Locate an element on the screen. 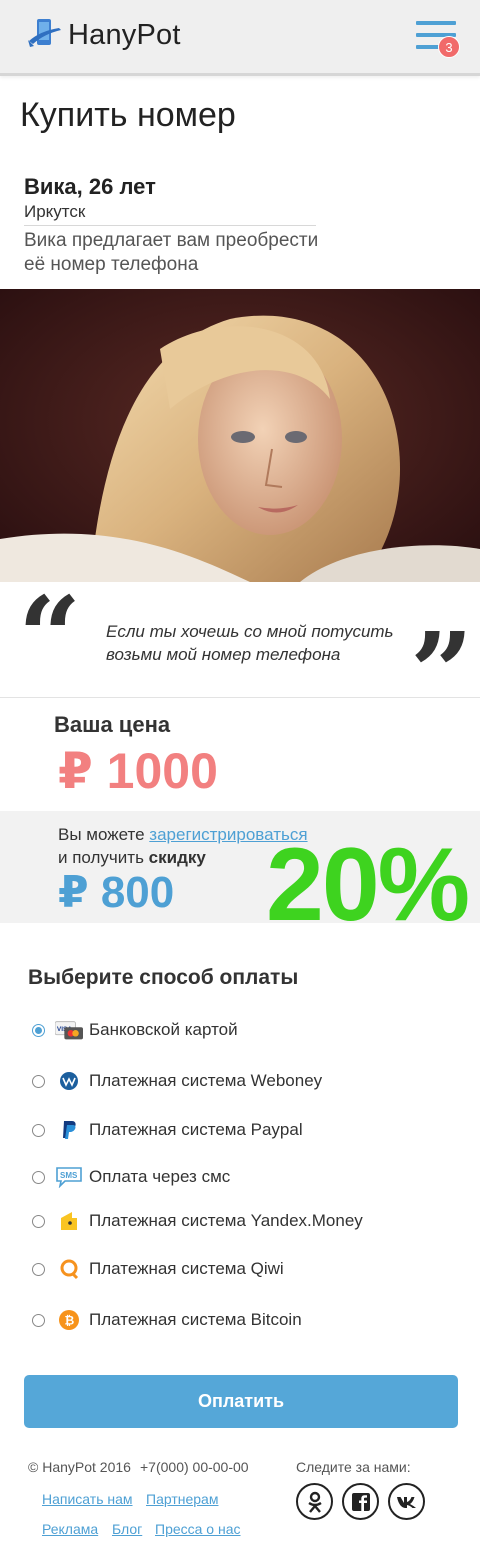 This screenshot has width=480, height=1562. discount-bold-text: скидку is located at coordinates (177, 857).